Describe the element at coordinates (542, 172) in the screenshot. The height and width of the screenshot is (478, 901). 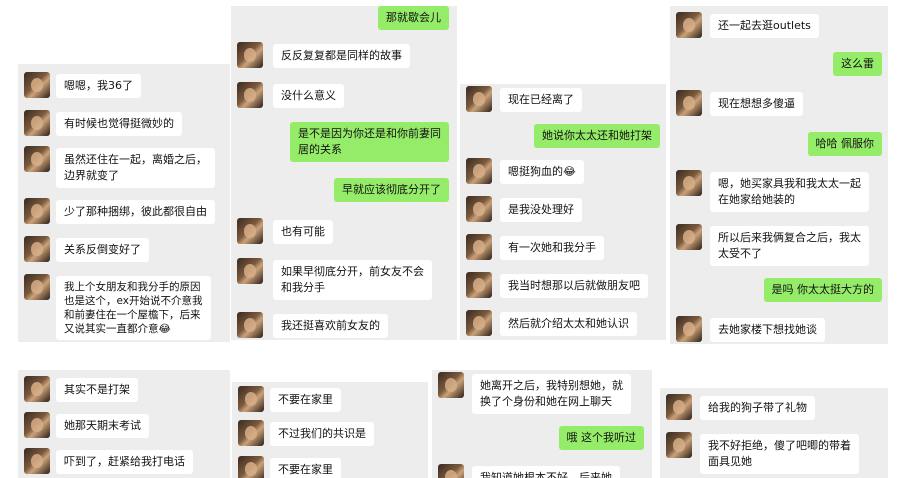
I see `incoming-bubble: 嗯挺狗血的😂` at that location.